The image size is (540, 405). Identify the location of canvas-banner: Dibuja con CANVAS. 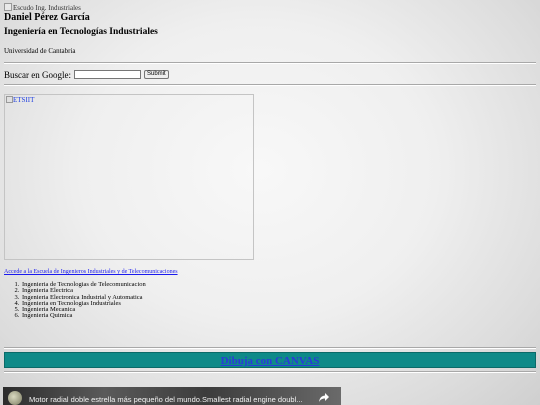
(270, 359).